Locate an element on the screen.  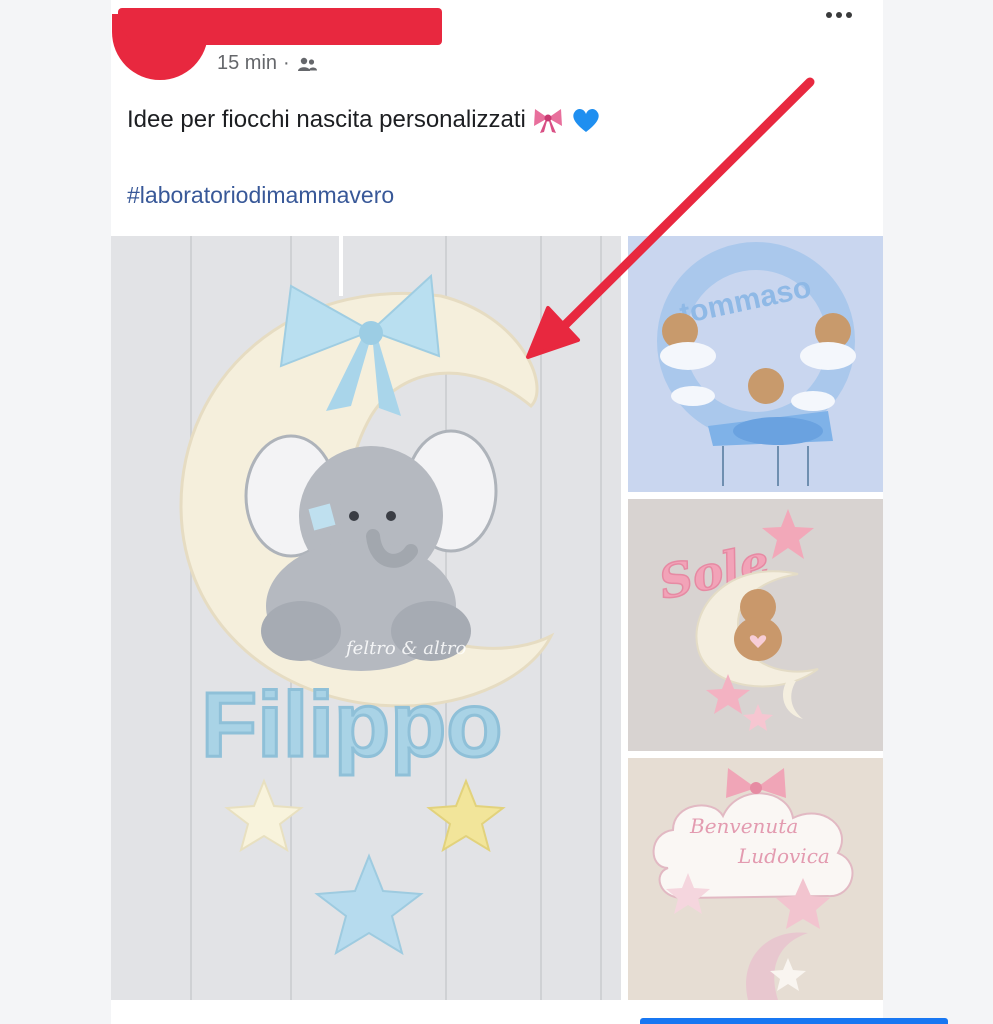
photo-watermark: feltro & altro is located at coordinates (405, 648).